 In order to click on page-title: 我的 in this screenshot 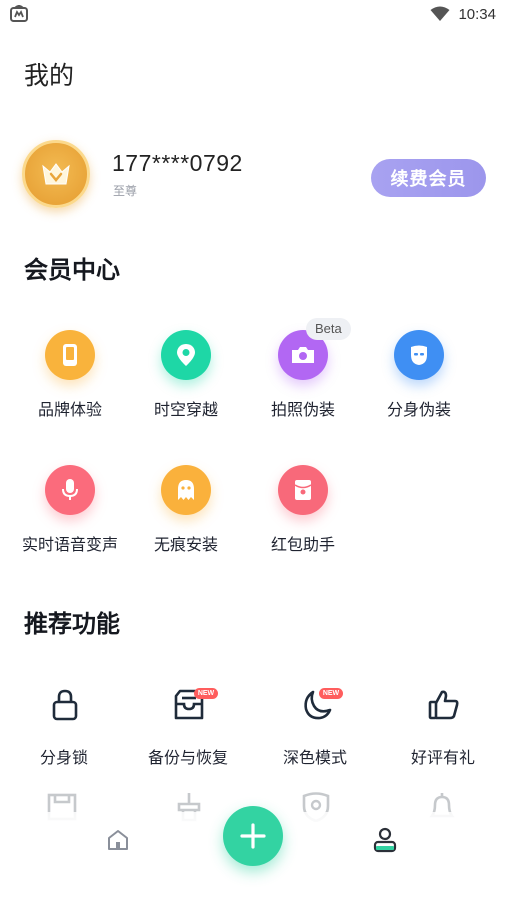, I will do `click(49, 75)`.